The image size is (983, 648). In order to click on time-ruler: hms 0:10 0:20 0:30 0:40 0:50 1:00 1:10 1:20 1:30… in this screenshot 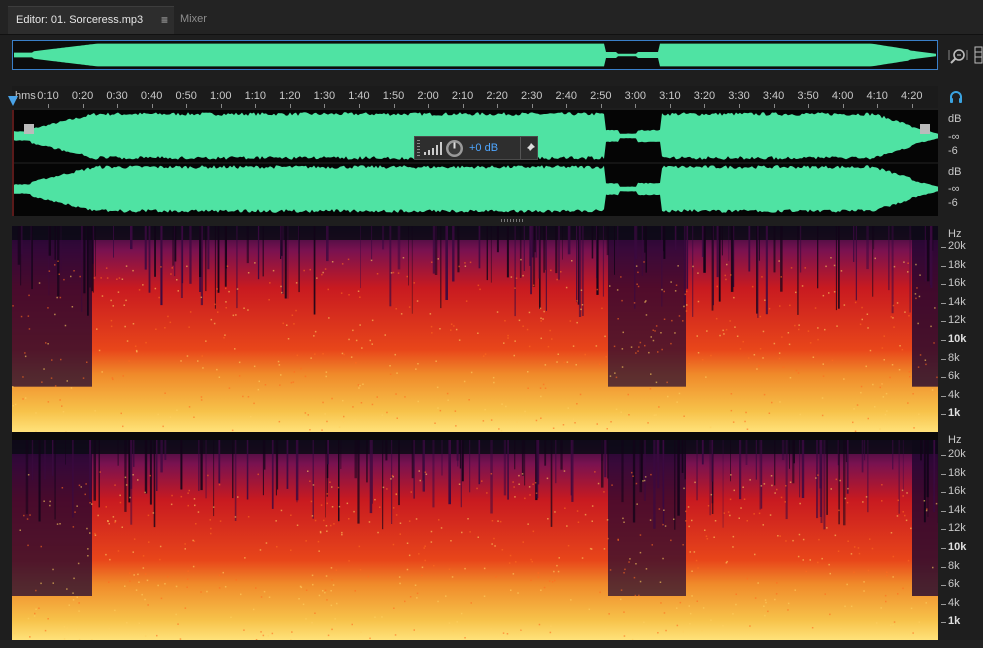, I will do `click(475, 97)`.